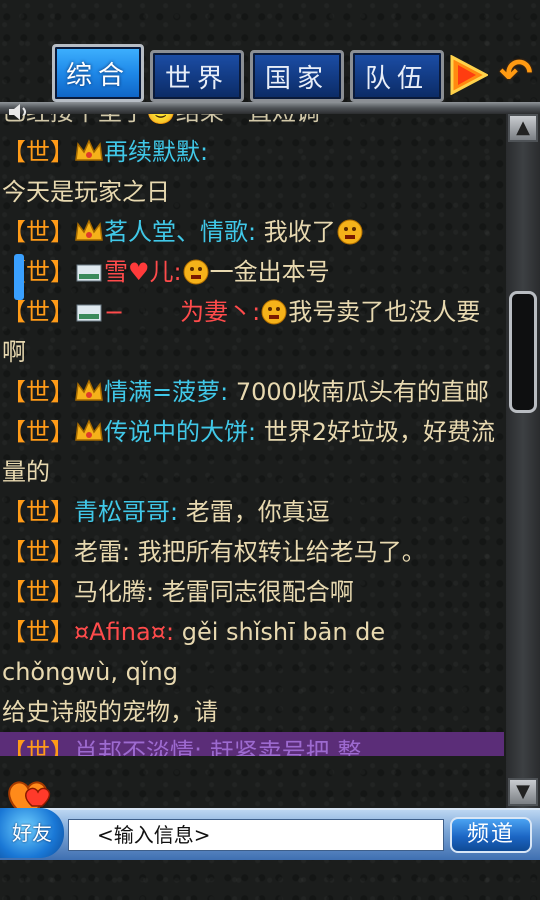 Image resolution: width=540 pixels, height=900 pixels. What do you see at coordinates (523, 461) in the screenshot?
I see `scroll-track` at bounding box center [523, 461].